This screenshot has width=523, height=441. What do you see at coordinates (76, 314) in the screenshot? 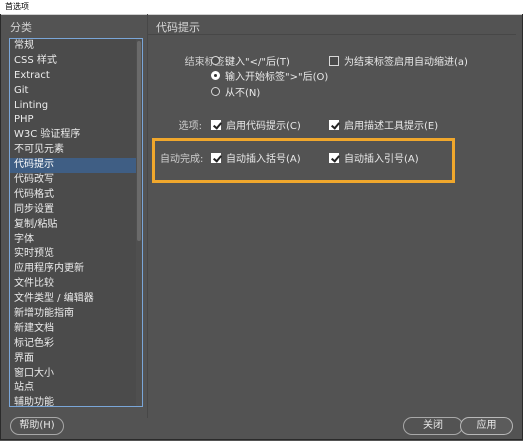
I see `category-item: 新增功能指南` at bounding box center [76, 314].